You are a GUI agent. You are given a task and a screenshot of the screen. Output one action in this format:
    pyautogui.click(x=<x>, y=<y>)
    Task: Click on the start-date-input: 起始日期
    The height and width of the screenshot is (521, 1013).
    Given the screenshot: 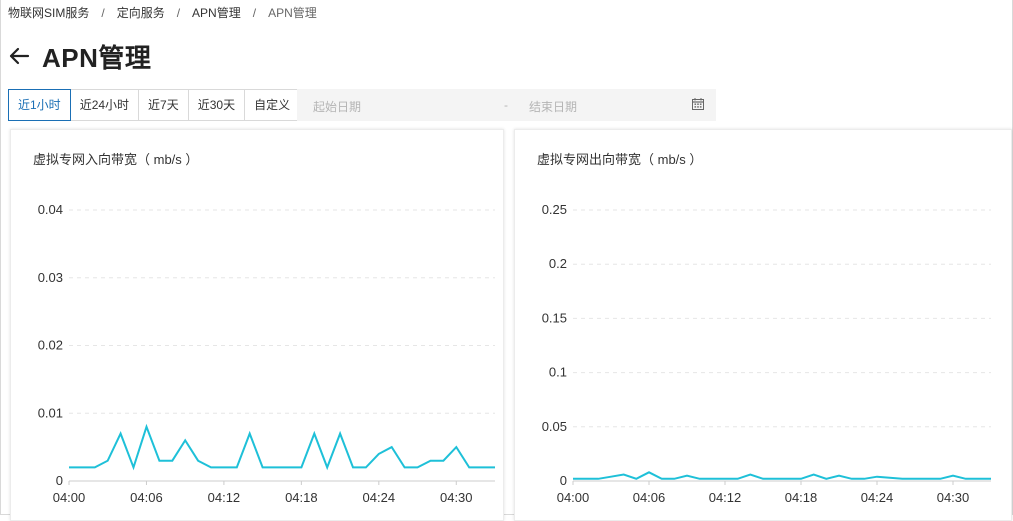 What is the action you would take?
    pyautogui.click(x=337, y=106)
    